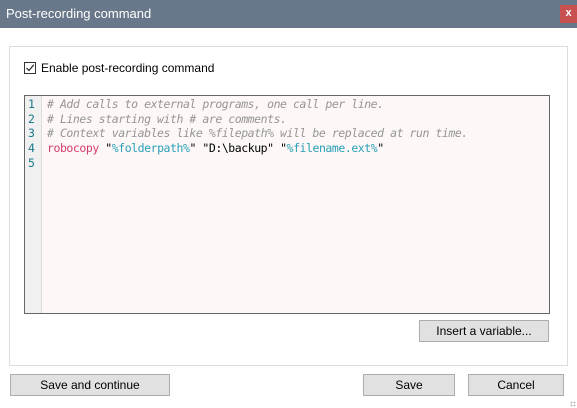  What do you see at coordinates (73, 148) in the screenshot?
I see `command-keyword: robocopy` at bounding box center [73, 148].